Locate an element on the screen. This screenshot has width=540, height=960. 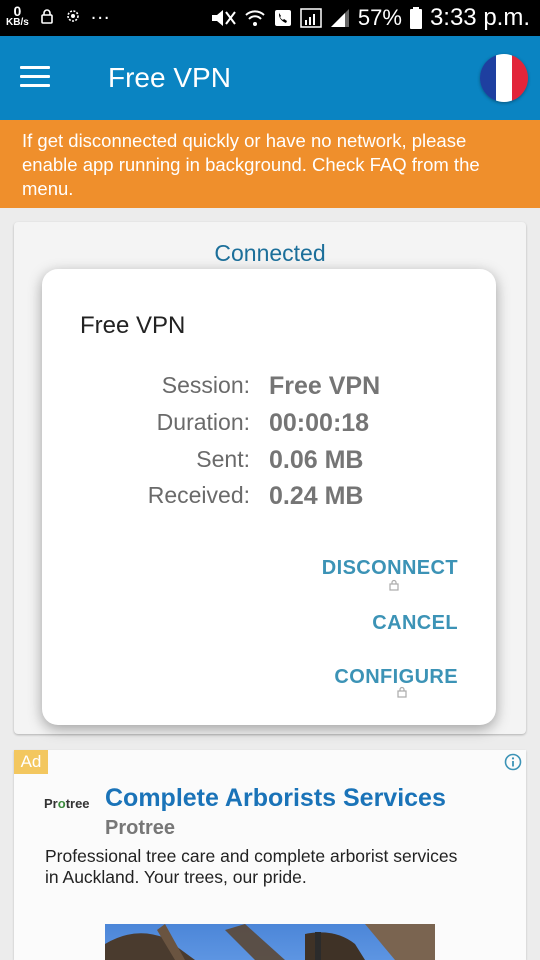
info-icon is located at coordinates (513, 762).